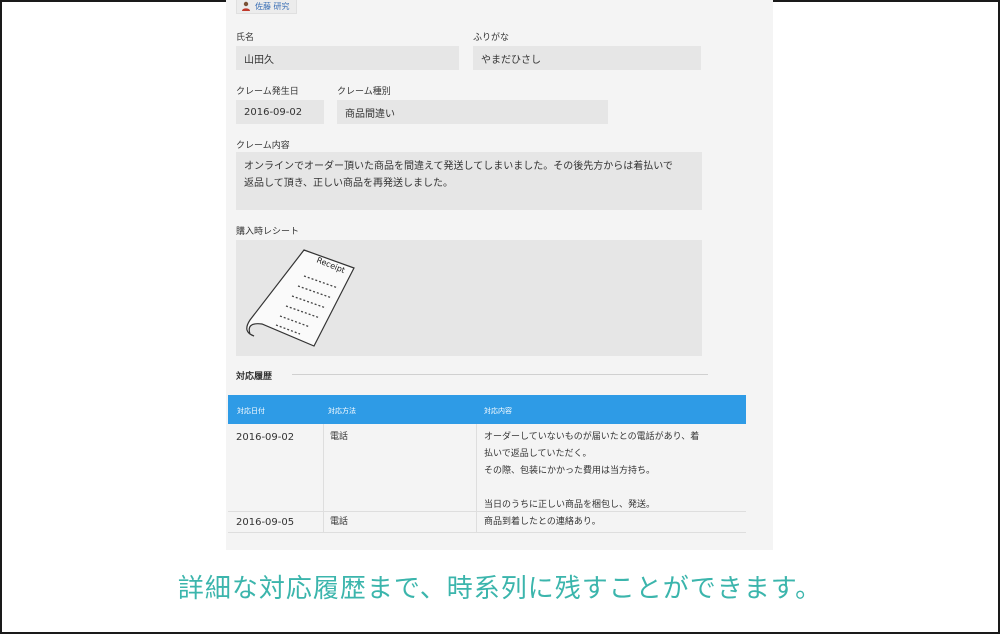 This screenshot has height=634, width=1000. What do you see at coordinates (254, 377) in the screenshot?
I see `history-title: 対応履歴` at bounding box center [254, 377].